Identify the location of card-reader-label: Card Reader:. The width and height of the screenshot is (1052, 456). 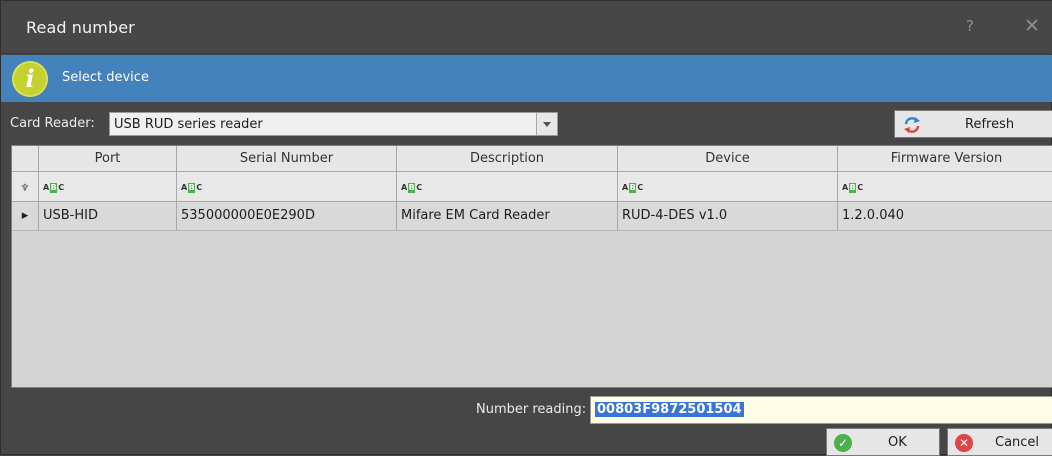
(52, 123).